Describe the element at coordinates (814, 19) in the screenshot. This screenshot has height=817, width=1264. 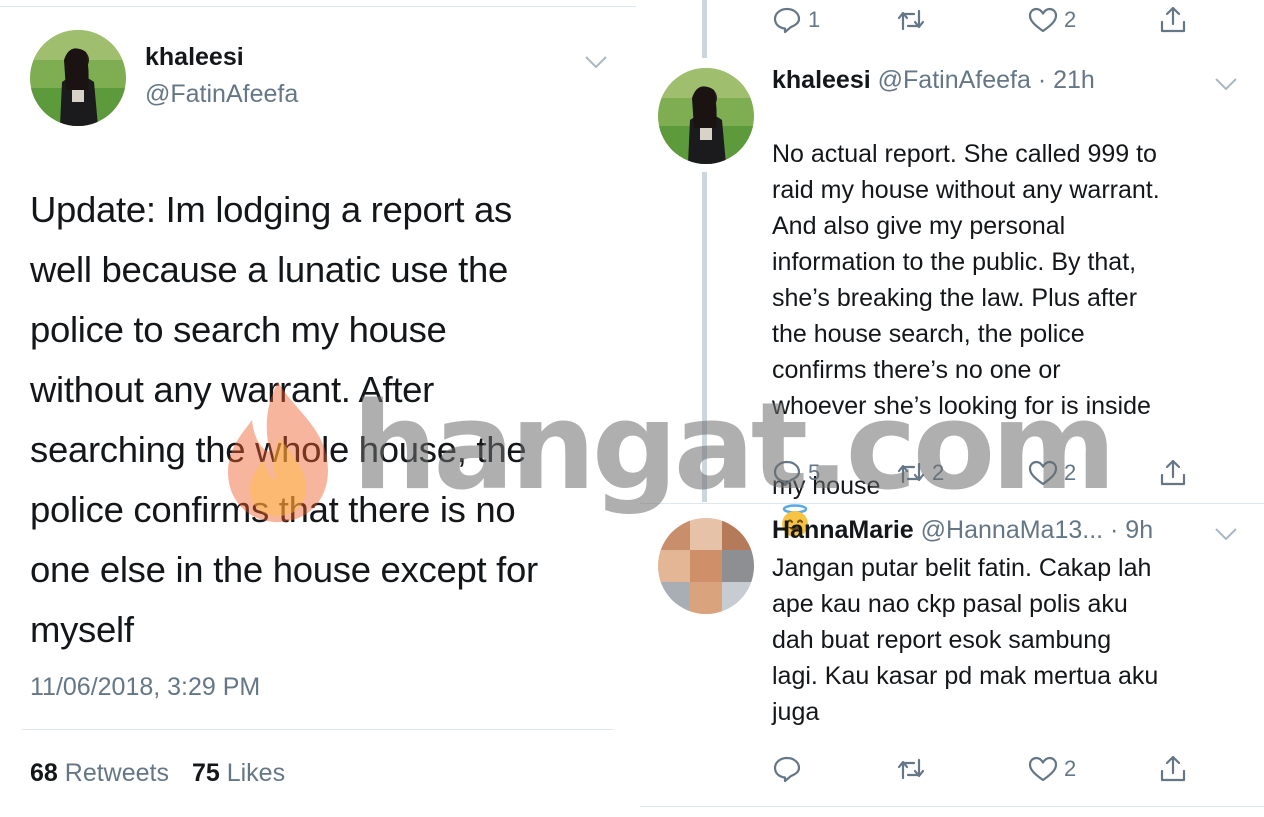
I see `reply-count: 1` at that location.